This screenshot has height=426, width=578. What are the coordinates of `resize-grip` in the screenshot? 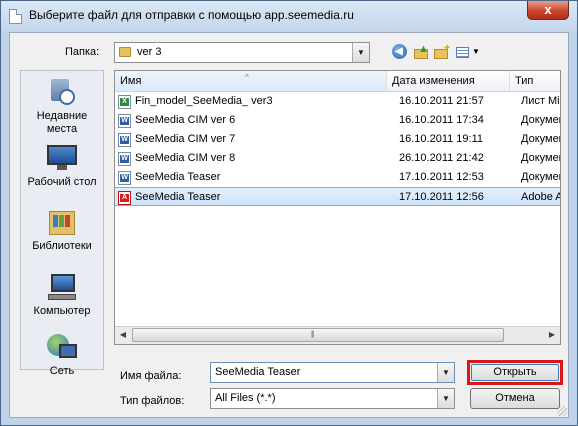 It's located at (562, 411).